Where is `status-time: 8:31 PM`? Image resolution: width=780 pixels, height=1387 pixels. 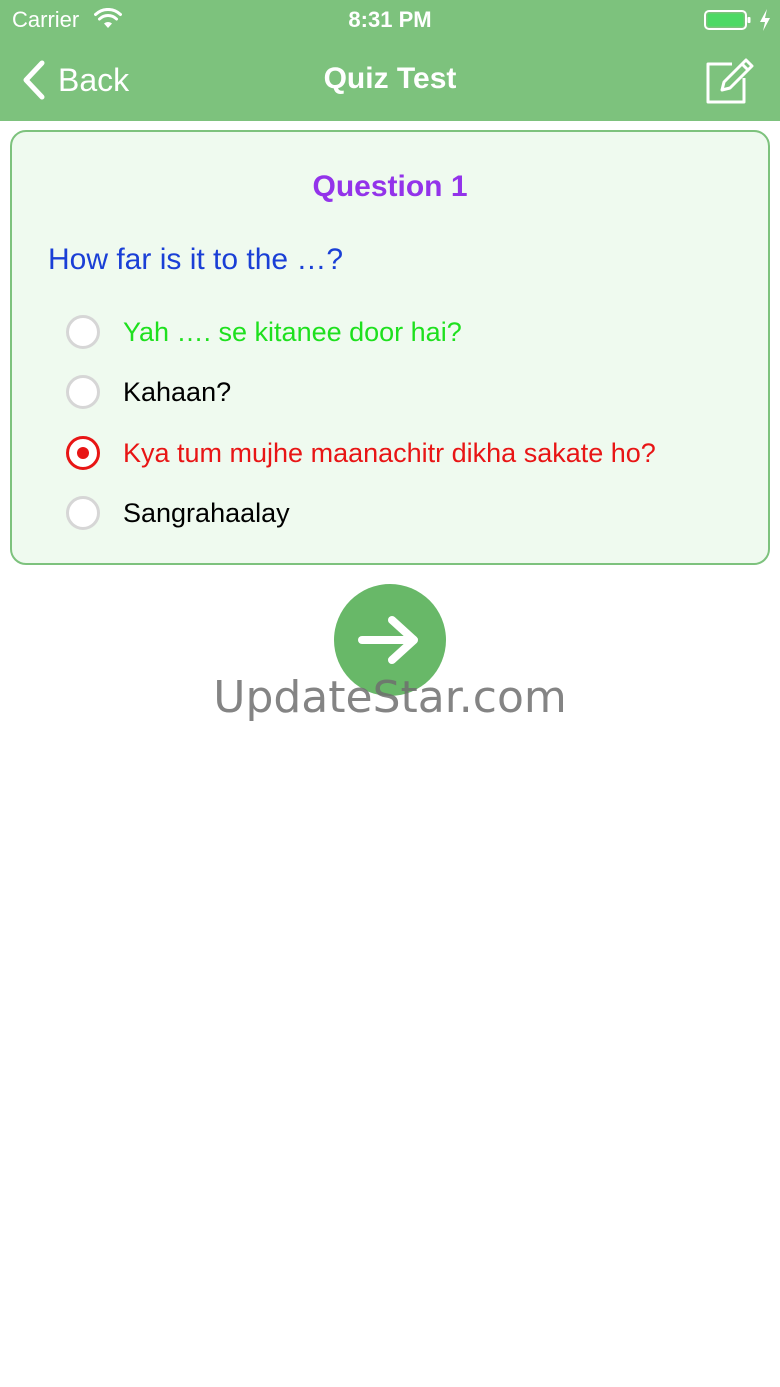
status-time: 8:31 PM is located at coordinates (390, 19).